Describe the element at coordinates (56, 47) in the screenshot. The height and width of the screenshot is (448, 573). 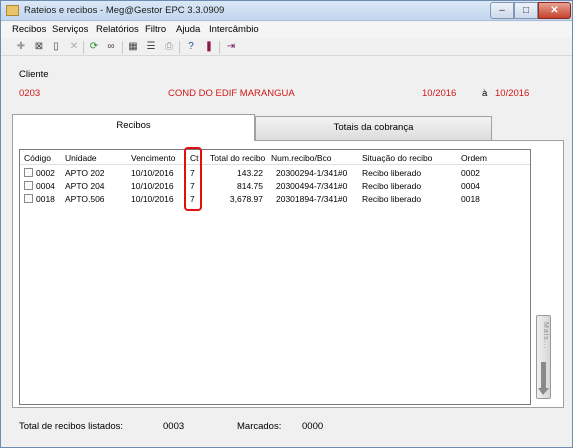
I see `document-icon: ▯` at that location.